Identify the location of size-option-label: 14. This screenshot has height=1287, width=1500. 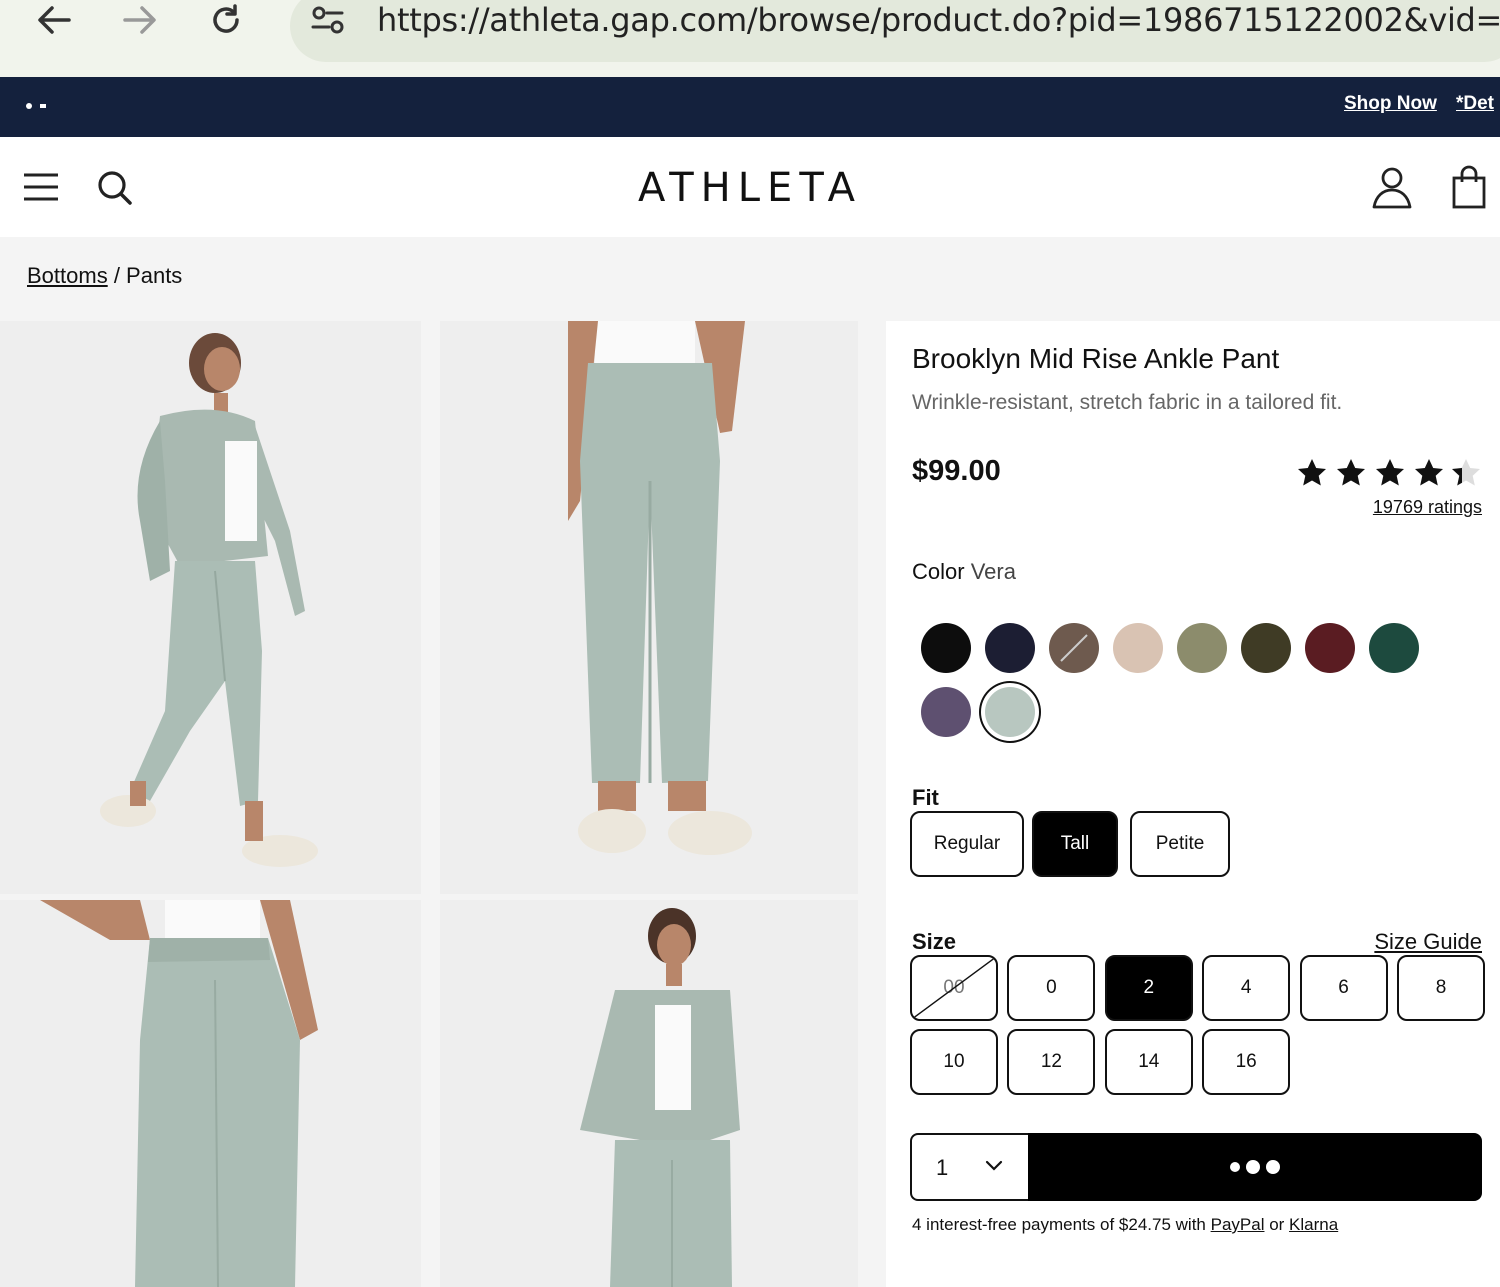
(1149, 1061).